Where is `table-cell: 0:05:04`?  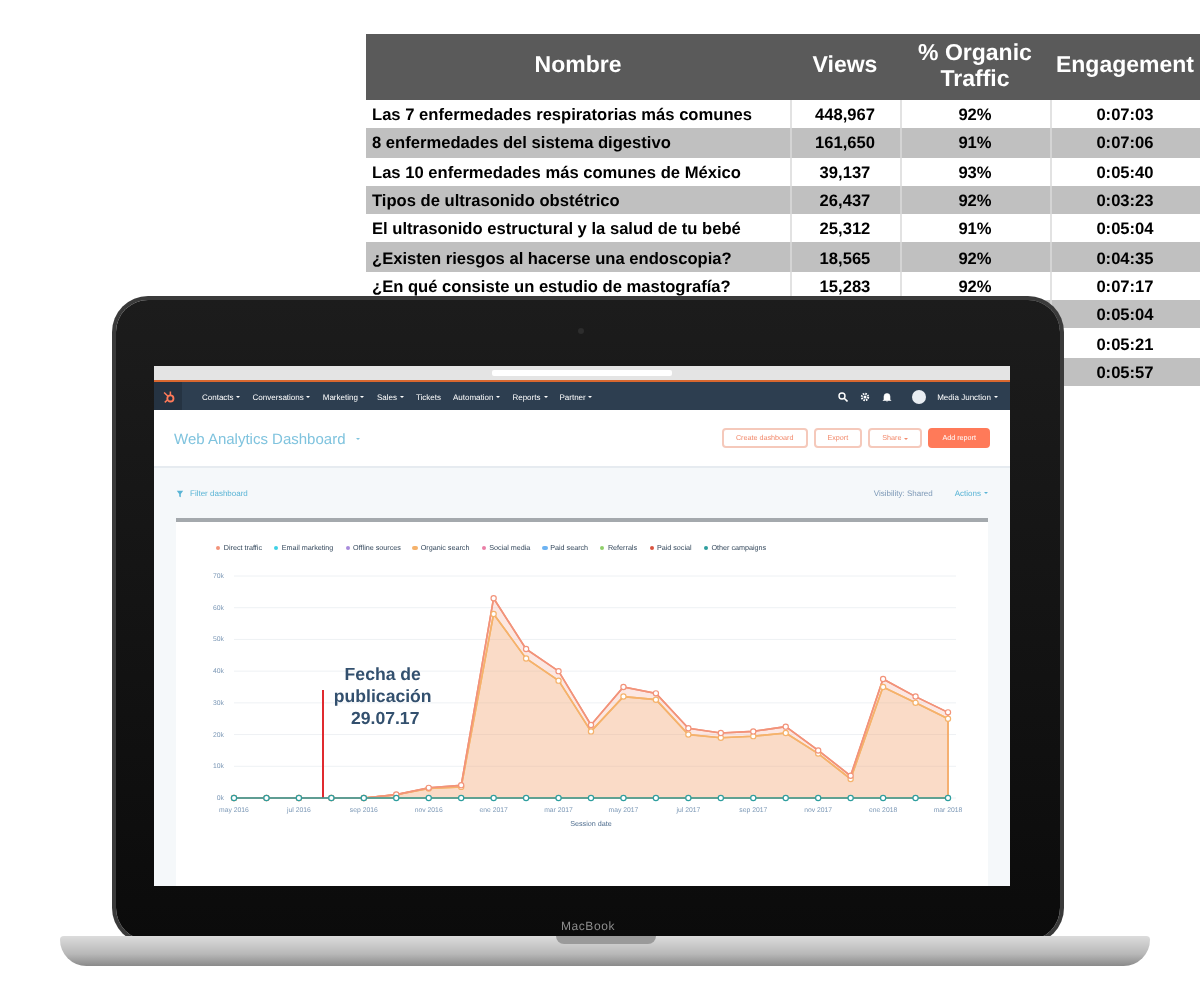
table-cell: 0:05:04 is located at coordinates (1125, 314).